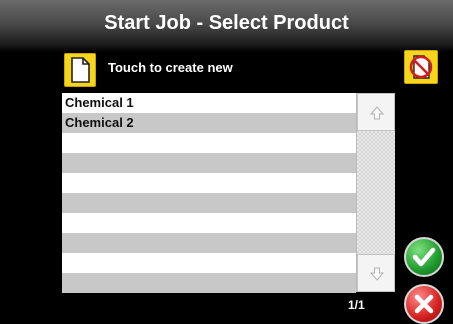 This screenshot has height=324, width=453. I want to click on no-product-icon, so click(421, 67).